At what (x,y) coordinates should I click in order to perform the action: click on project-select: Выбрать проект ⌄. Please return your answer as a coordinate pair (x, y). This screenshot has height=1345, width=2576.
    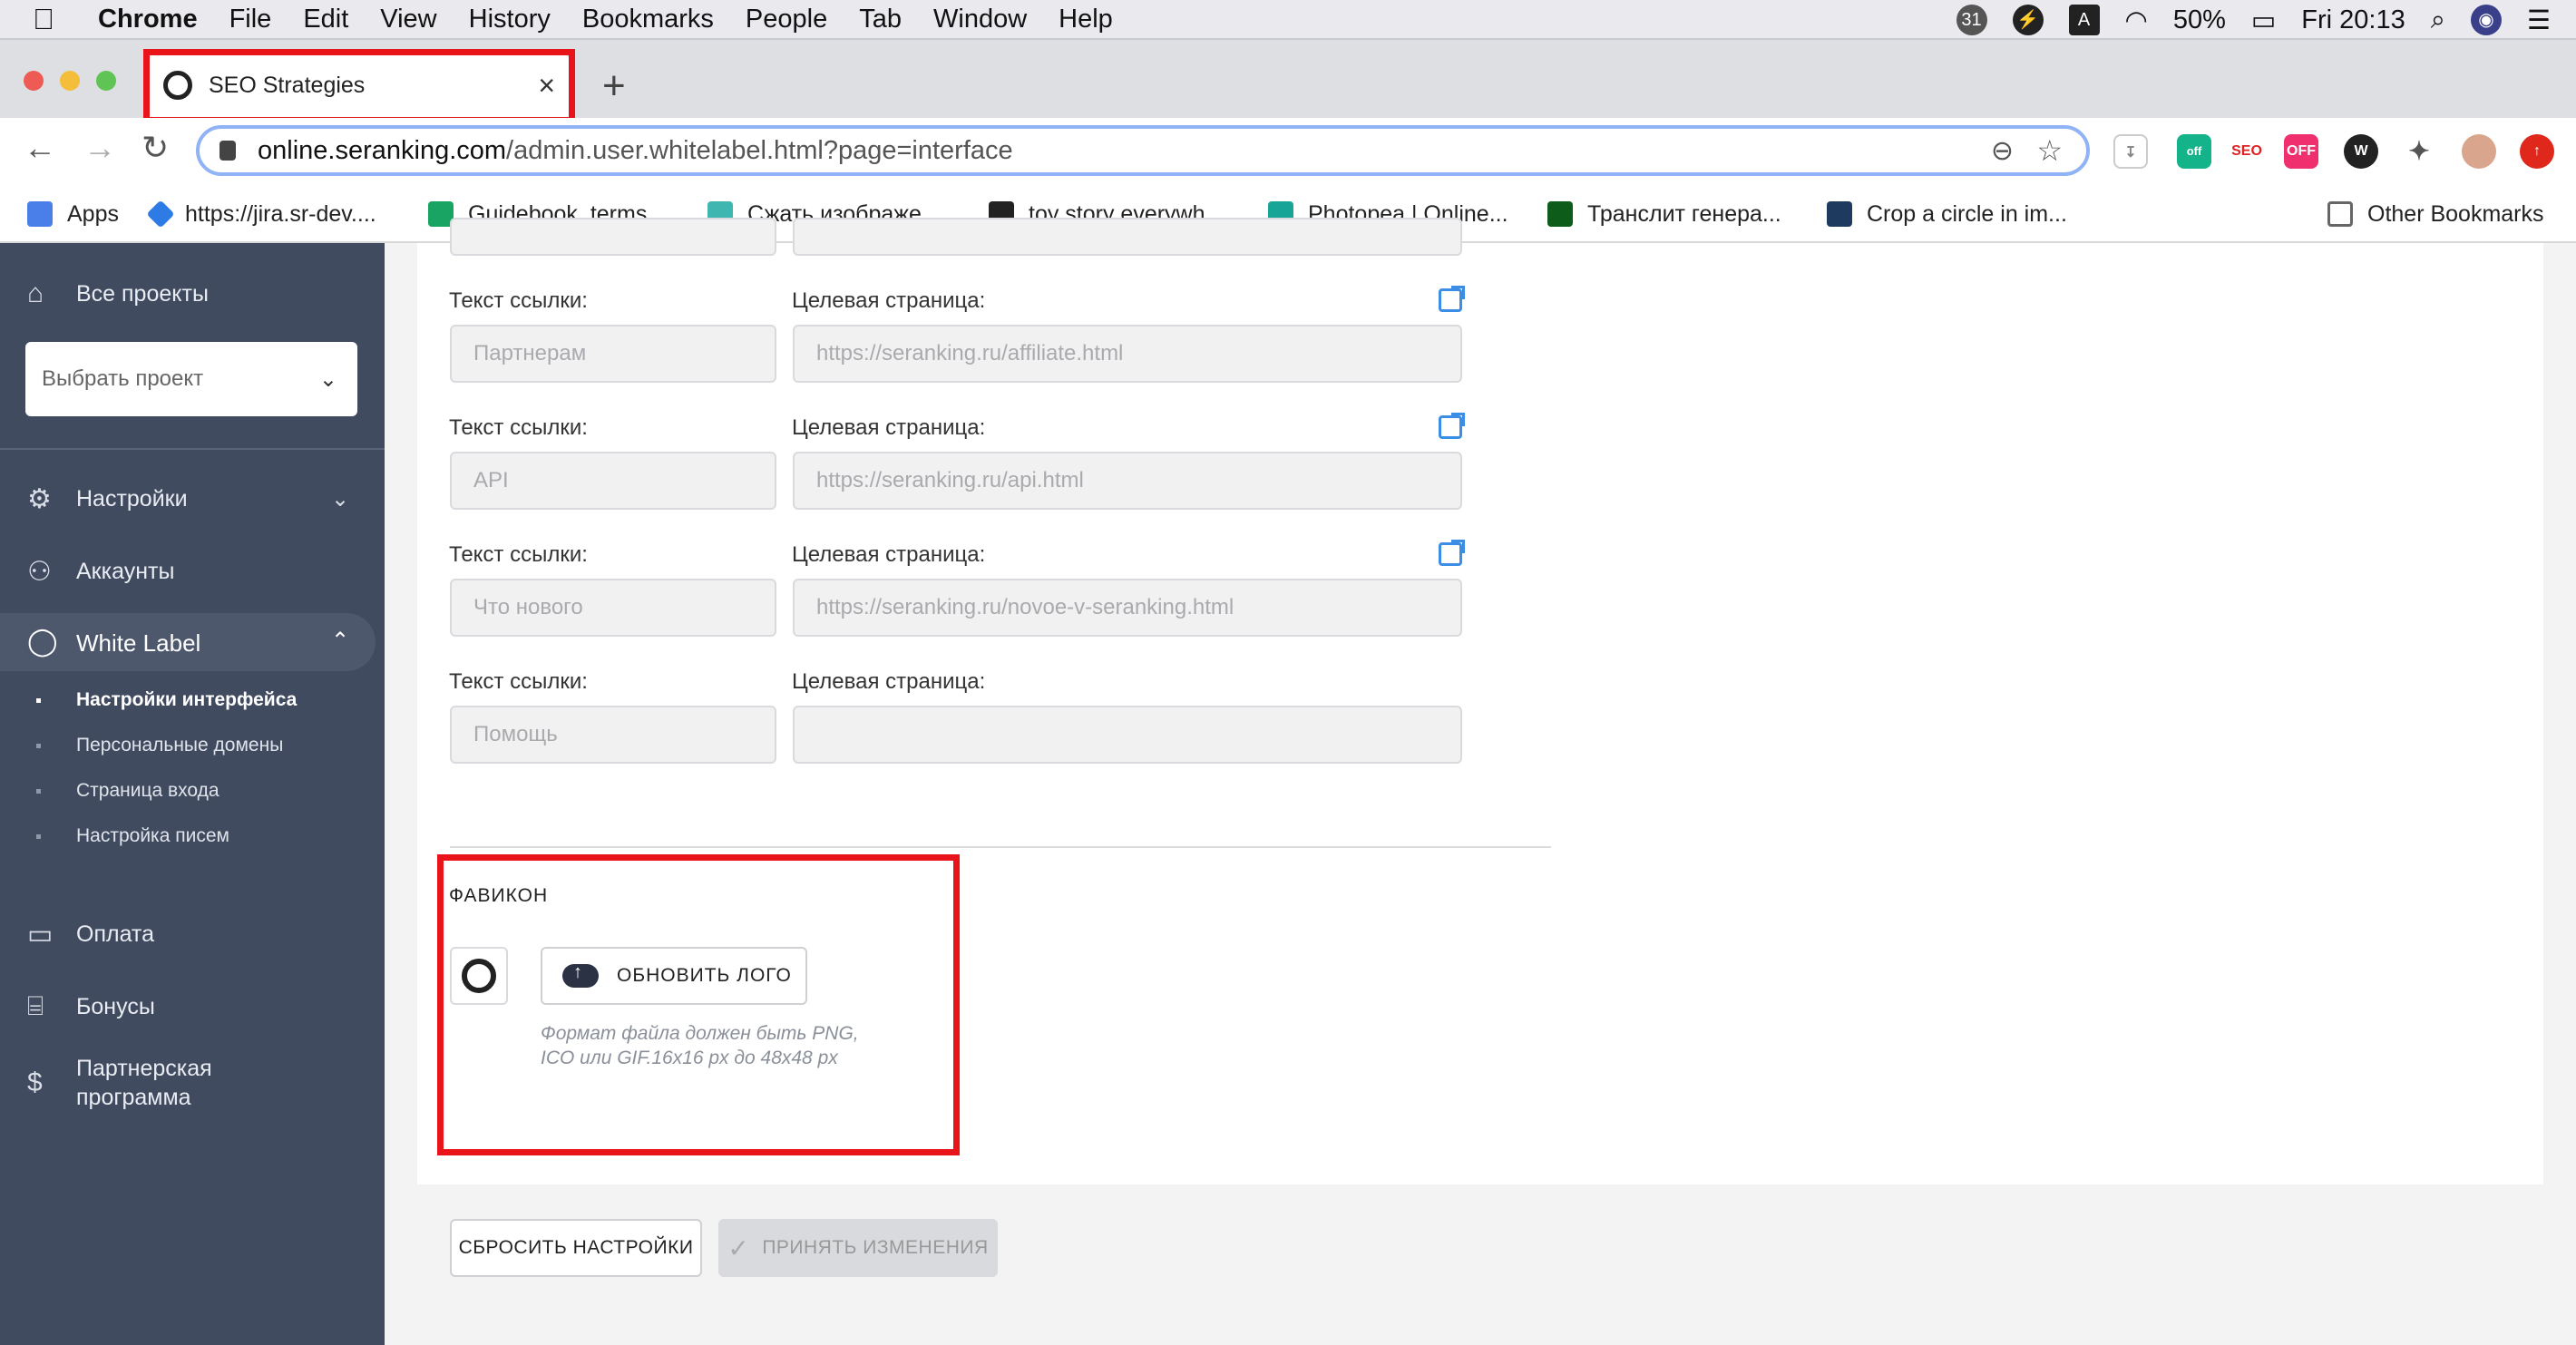
    Looking at the image, I should click on (191, 379).